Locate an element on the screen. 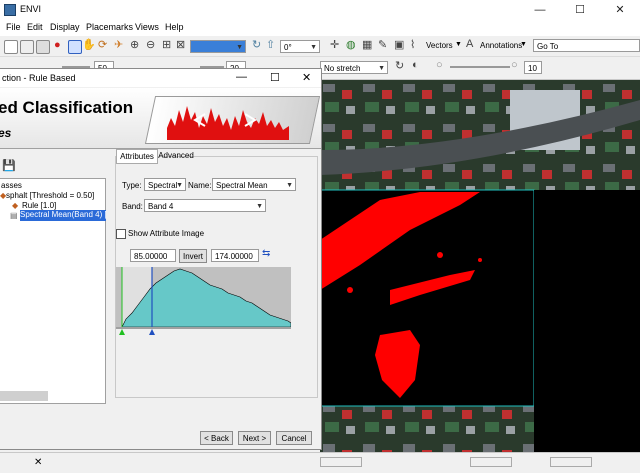  dialog-close-button: ✕ is located at coordinates (306, 77).